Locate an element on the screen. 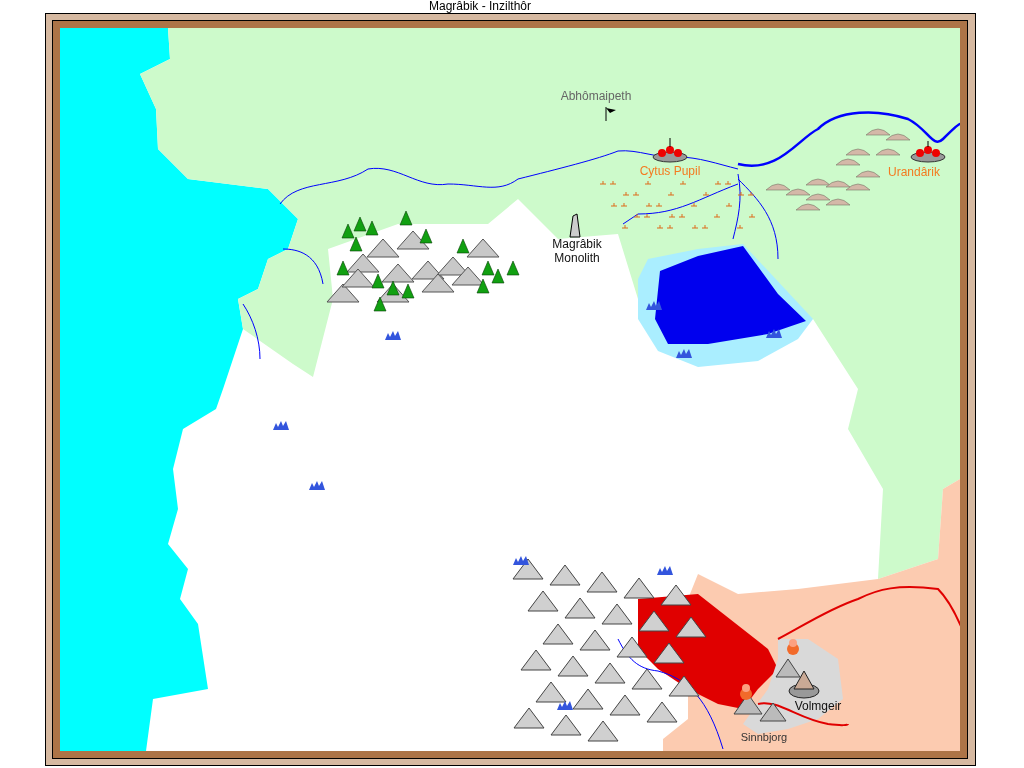 This screenshot has width=1024, height=768. place-label: Magrâbik Monolith is located at coordinates (577, 251).